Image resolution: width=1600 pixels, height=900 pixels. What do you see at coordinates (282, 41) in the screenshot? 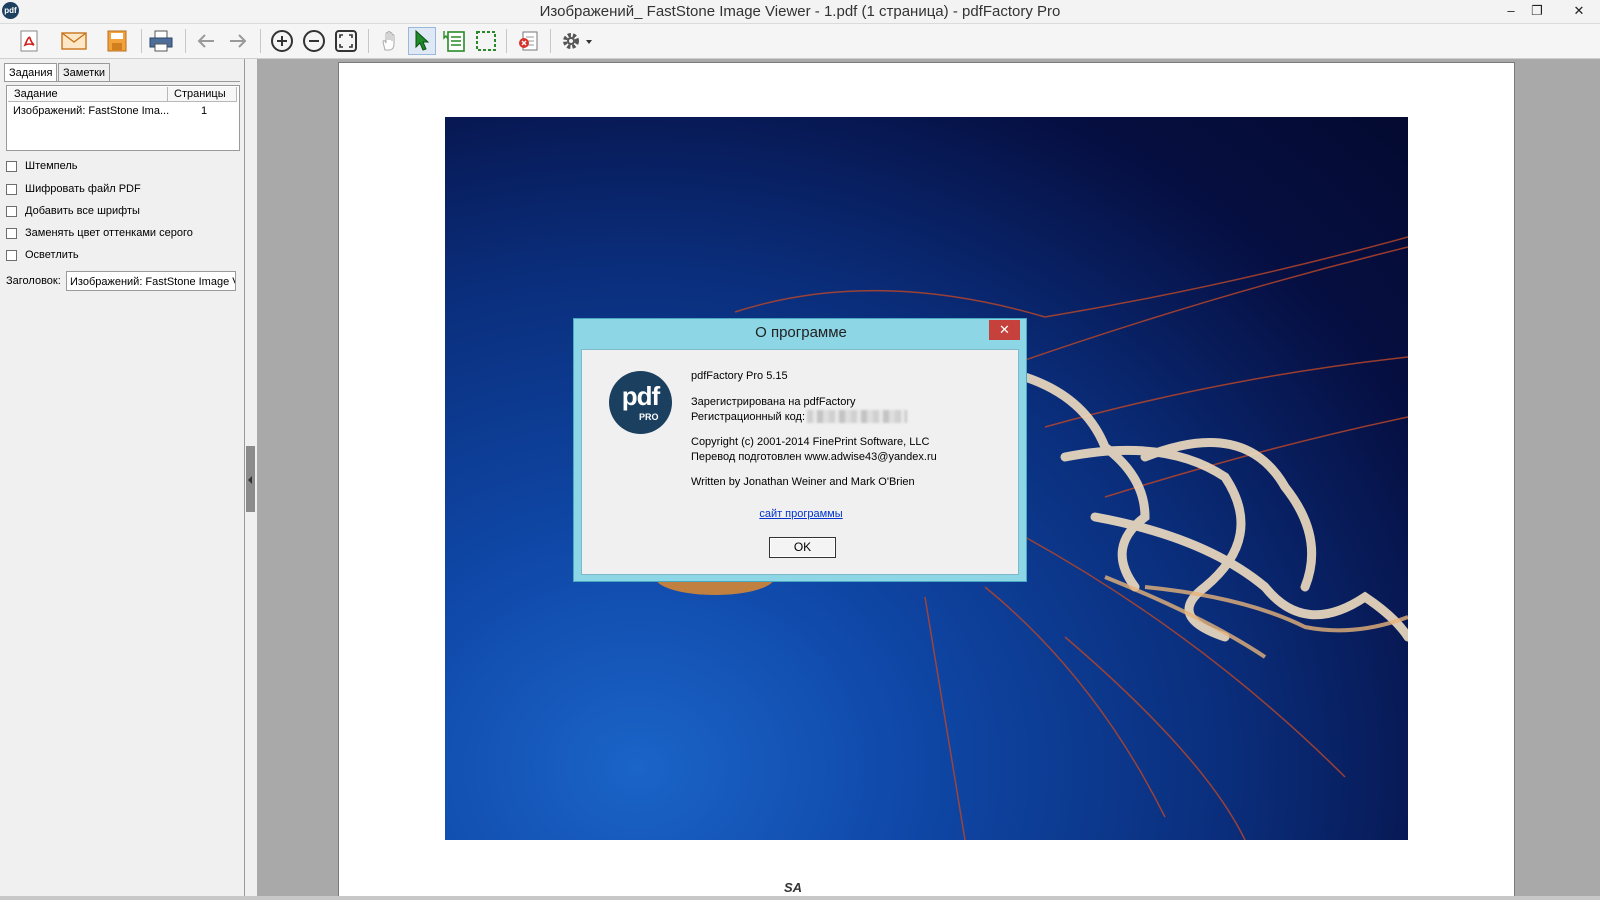
I see `zoom-in-icon` at bounding box center [282, 41].